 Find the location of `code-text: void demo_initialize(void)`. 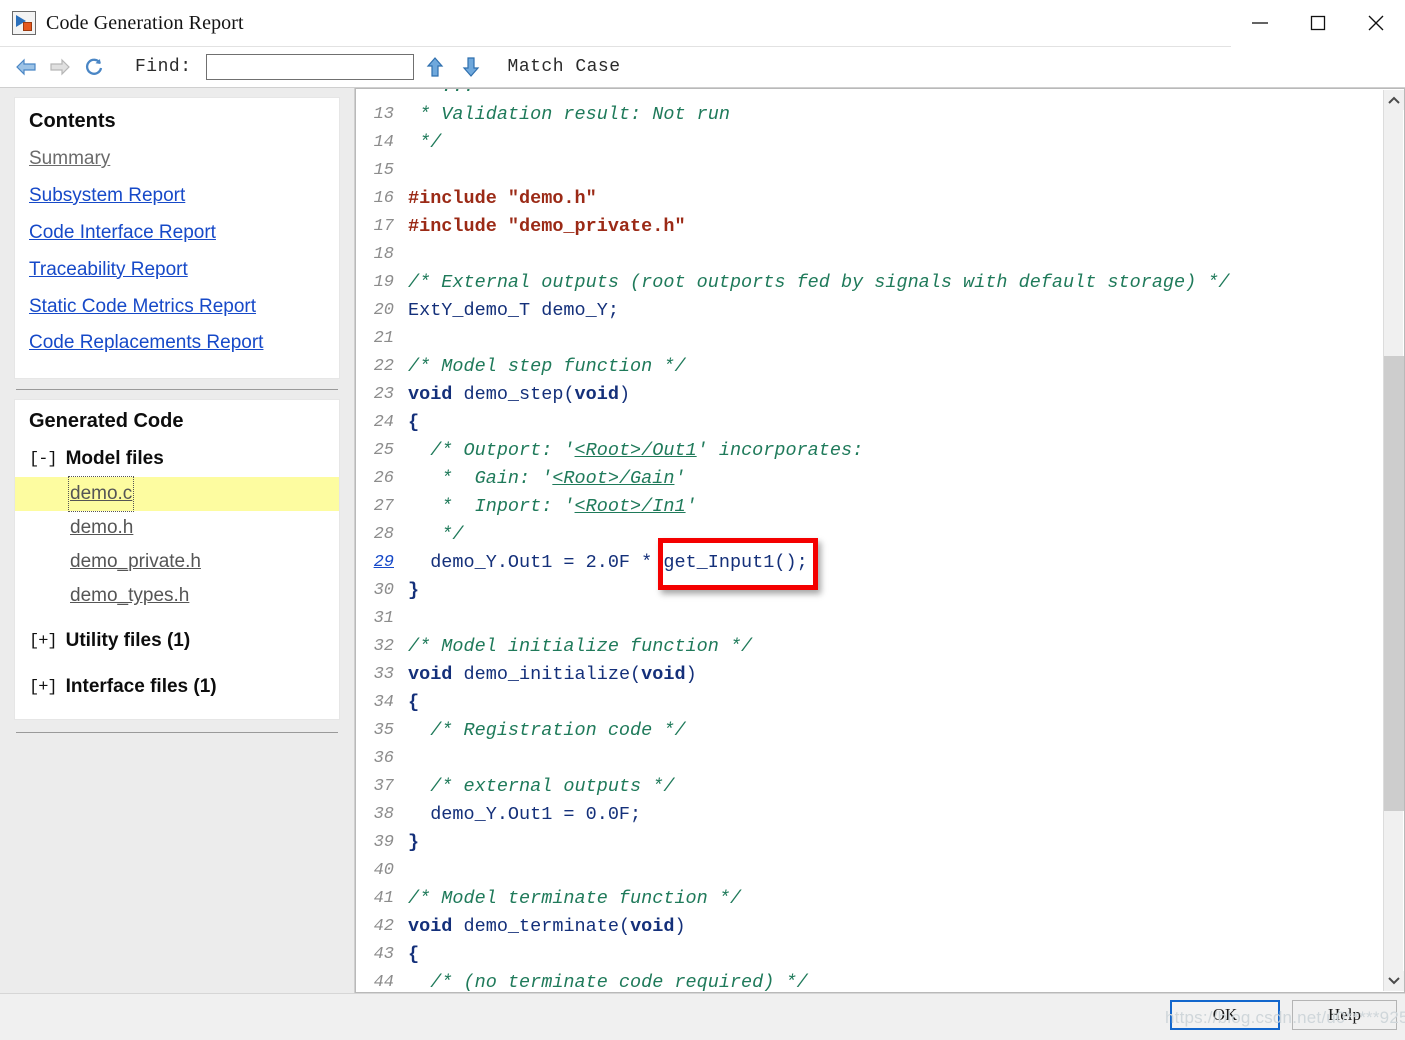

code-text: void demo_initialize(void) is located at coordinates (552, 675).